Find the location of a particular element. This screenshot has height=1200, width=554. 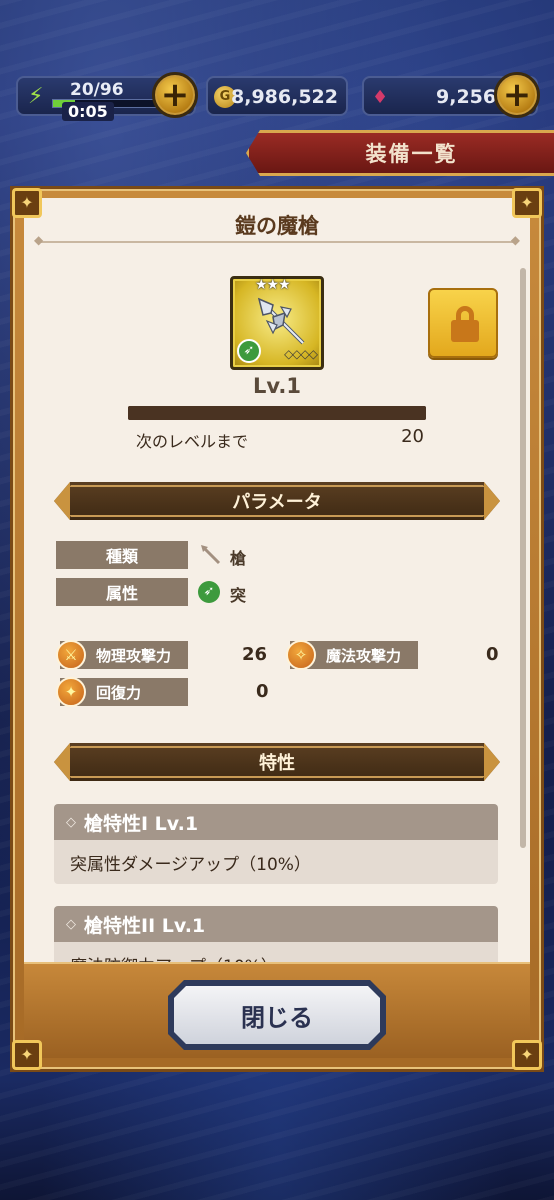

attribute-label: 属性 is located at coordinates (122, 592).